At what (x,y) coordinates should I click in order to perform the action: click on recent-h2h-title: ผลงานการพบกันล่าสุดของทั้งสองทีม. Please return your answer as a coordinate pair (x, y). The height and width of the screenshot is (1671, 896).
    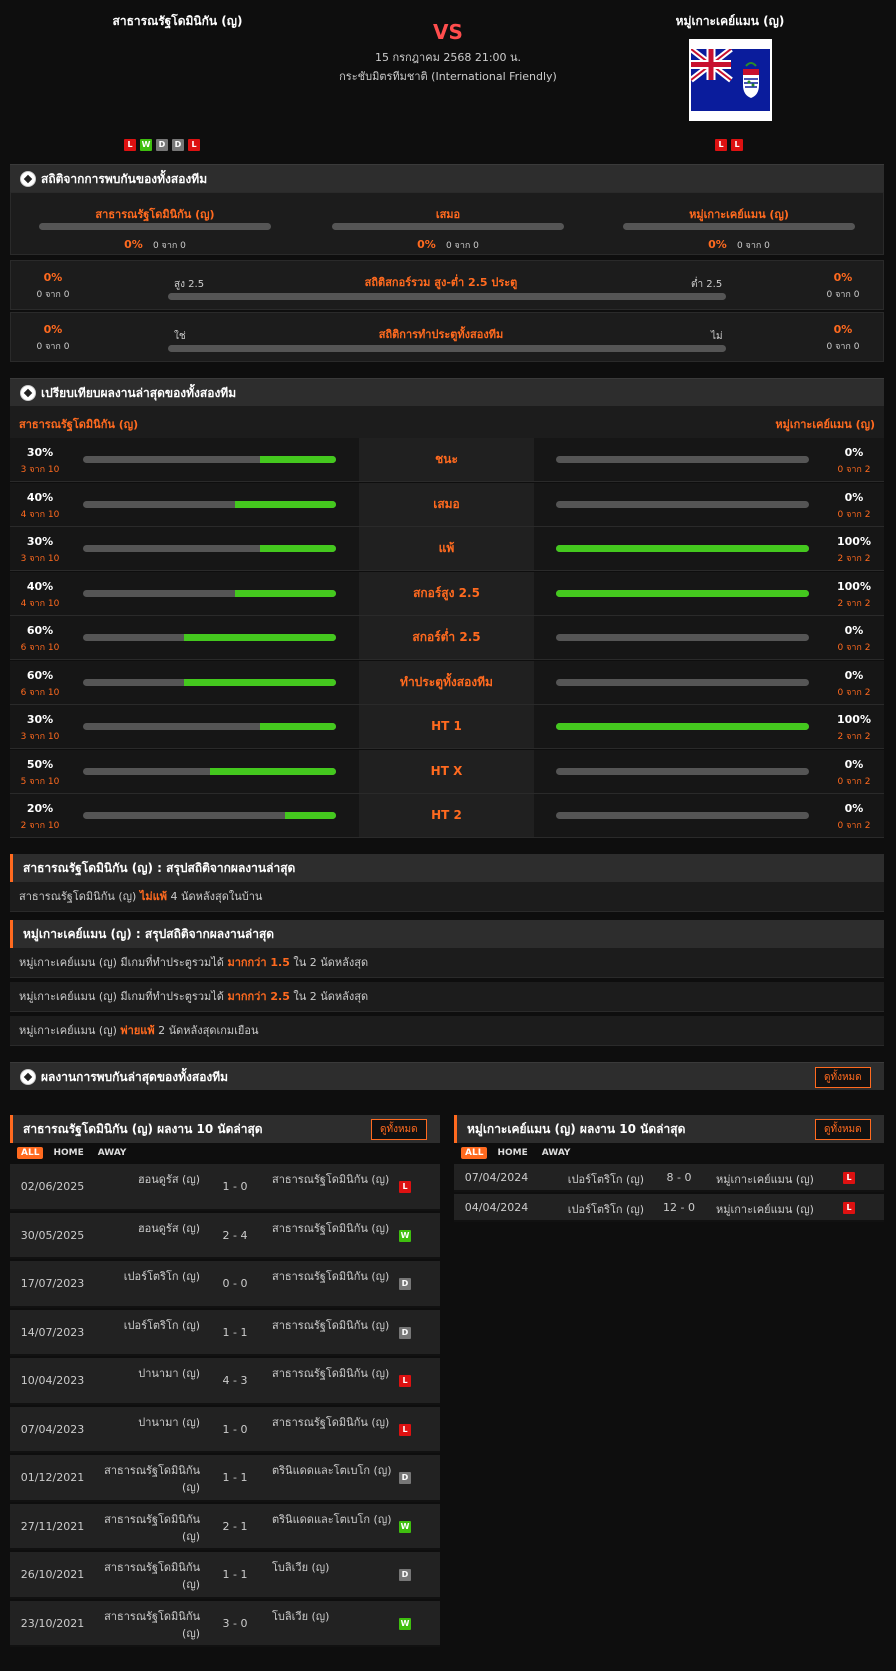
    Looking at the image, I should click on (135, 1077).